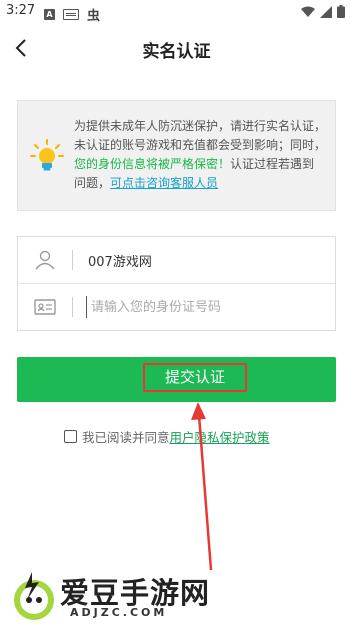 This screenshot has height=627, width=353. I want to click on status-notification-icons: A 虫, so click(72, 14).